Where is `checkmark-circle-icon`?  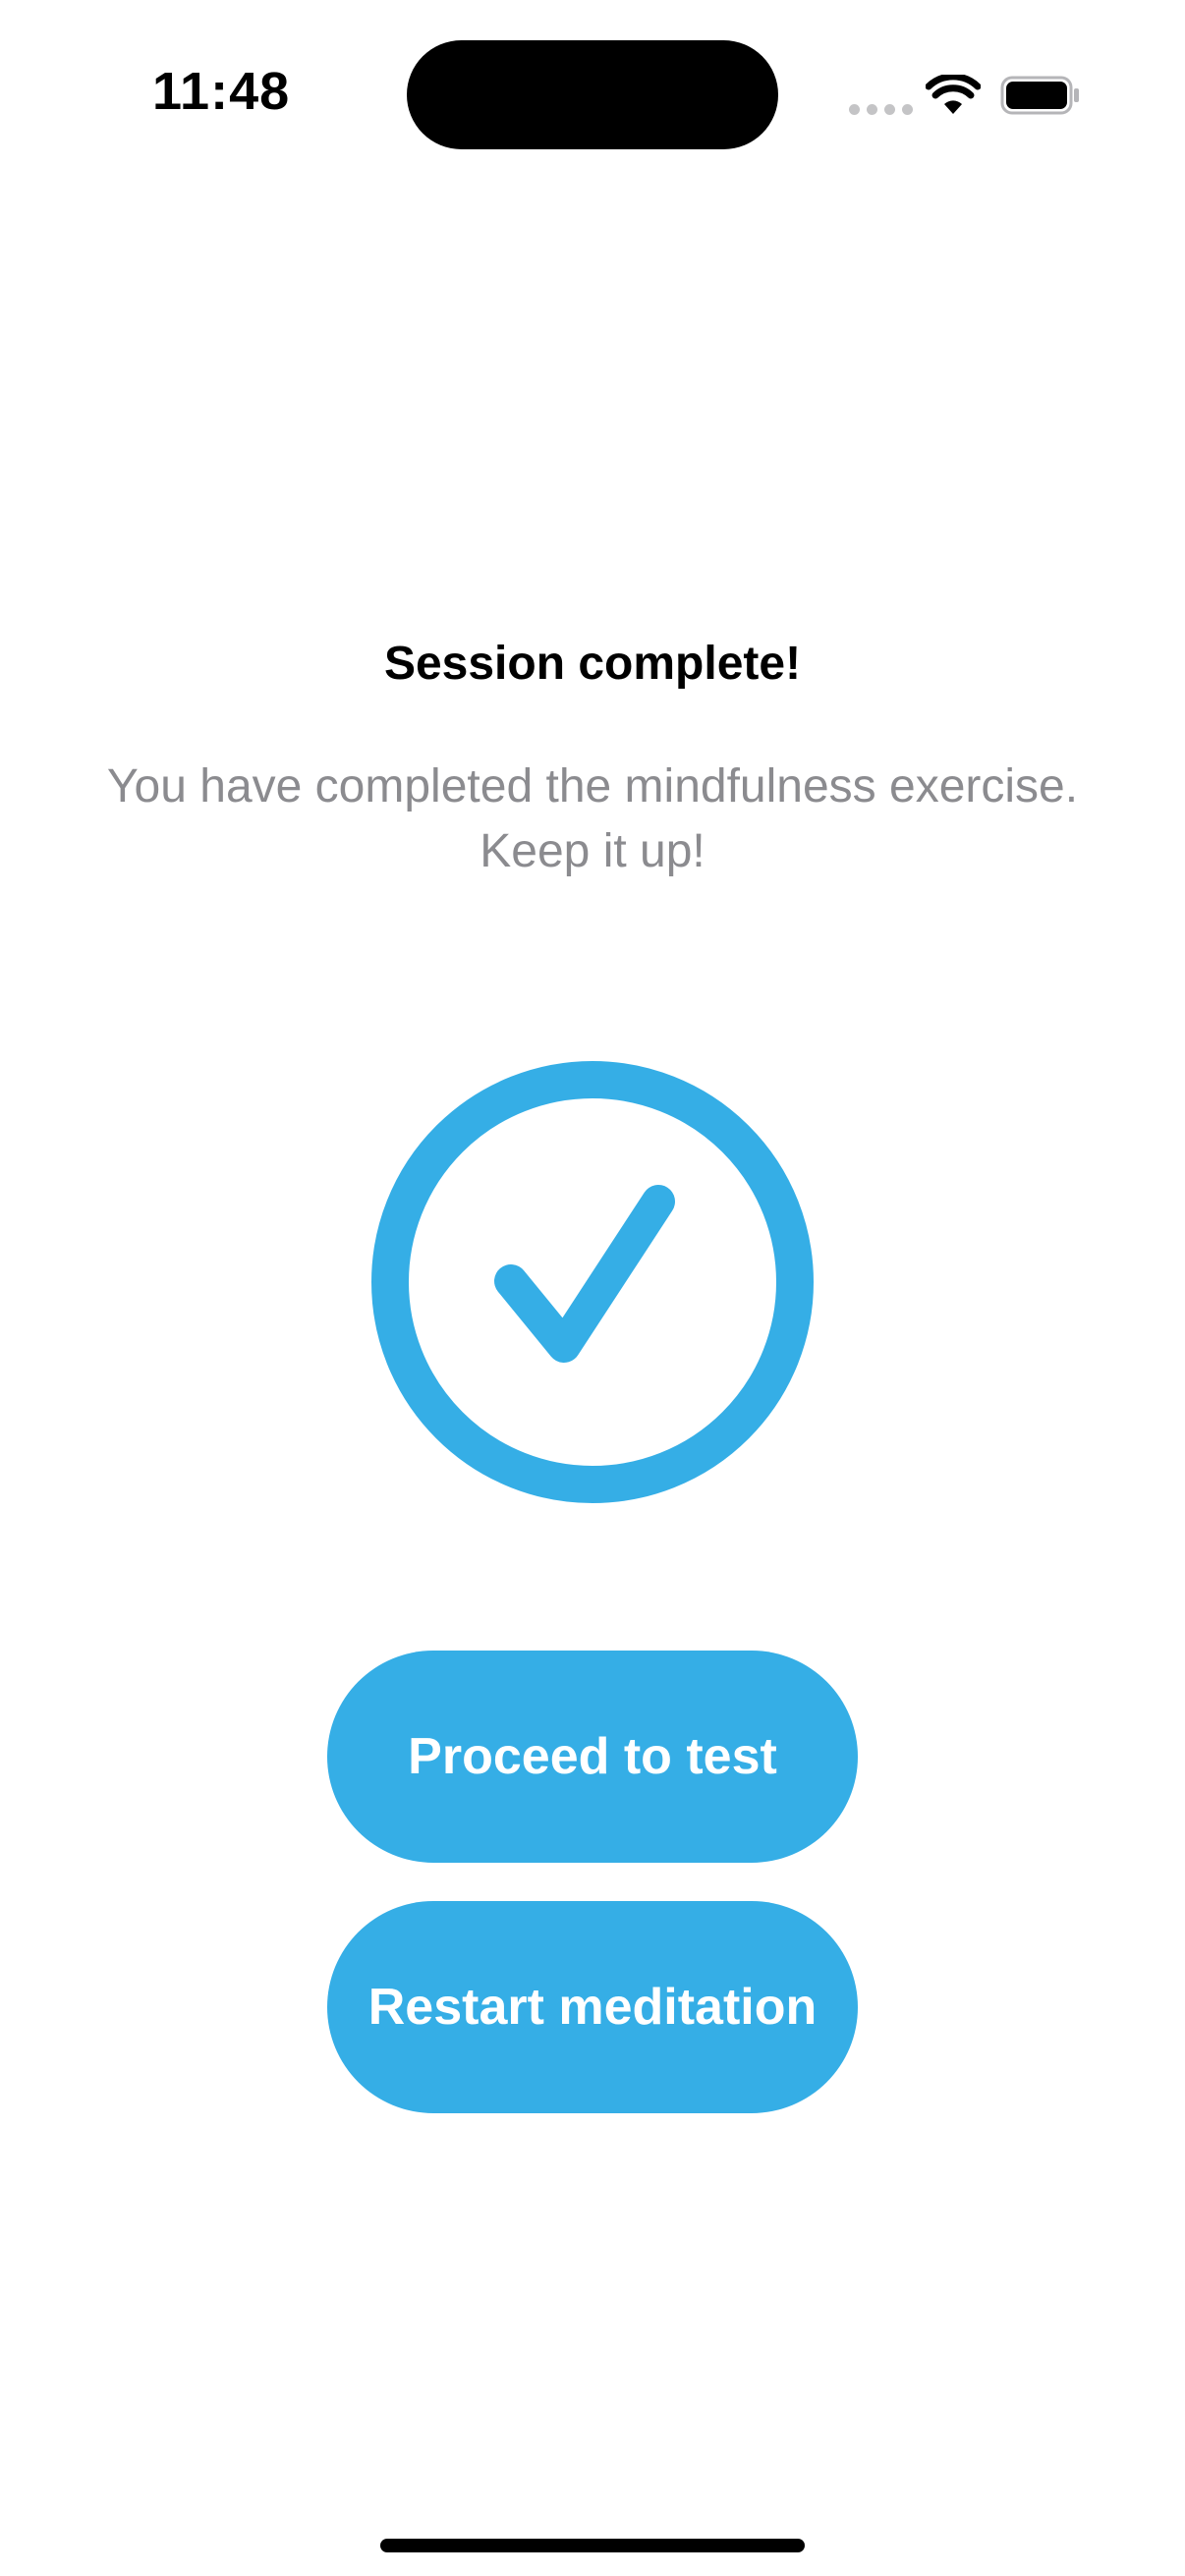 checkmark-circle-icon is located at coordinates (592, 1282).